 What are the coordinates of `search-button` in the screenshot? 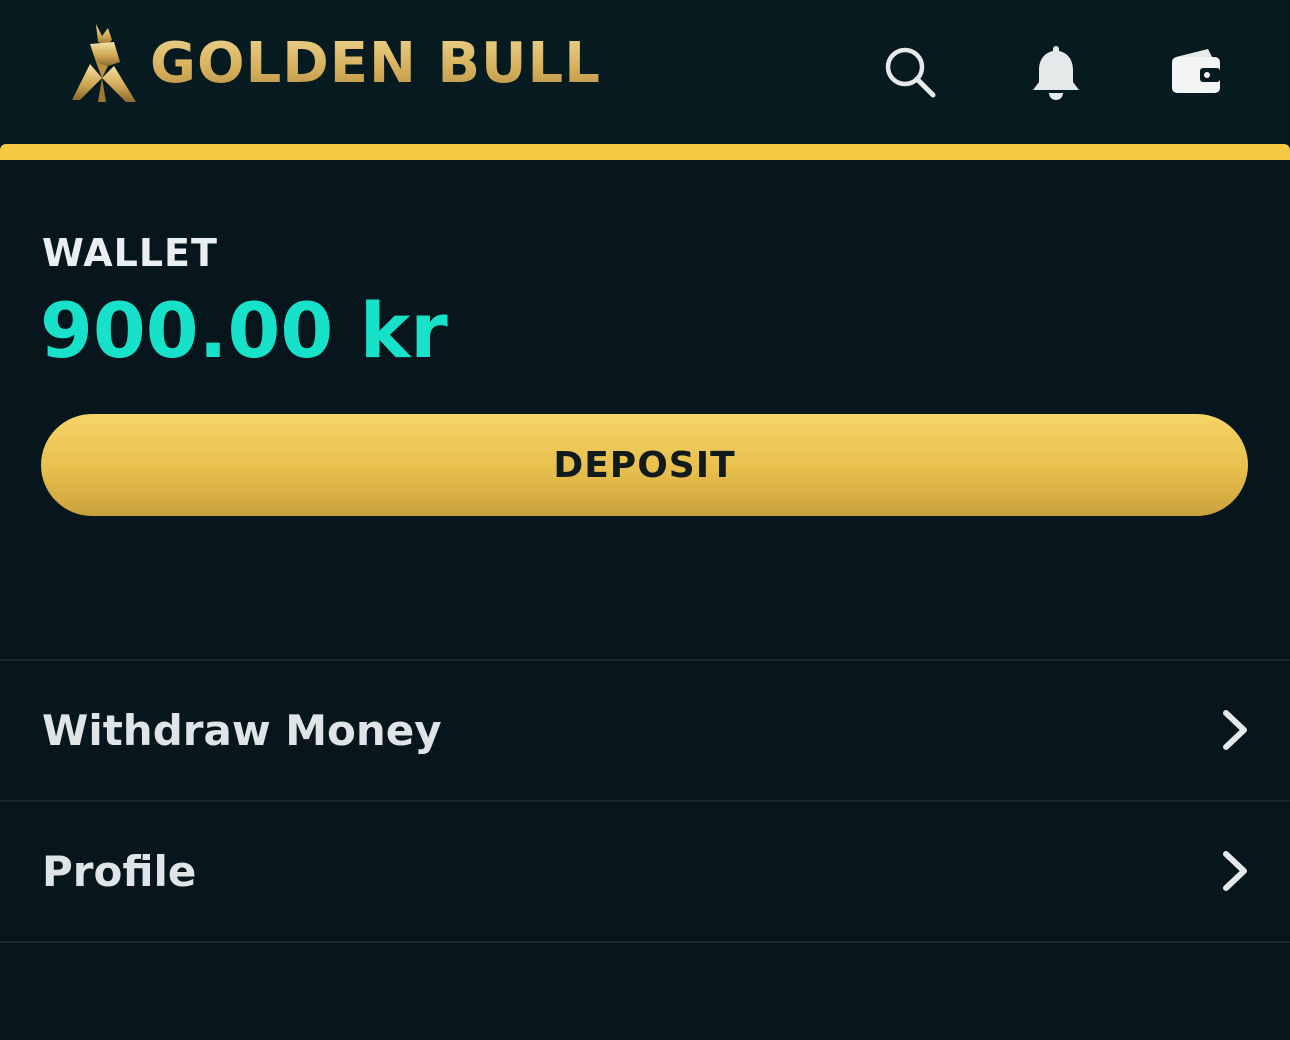 It's located at (910, 72).